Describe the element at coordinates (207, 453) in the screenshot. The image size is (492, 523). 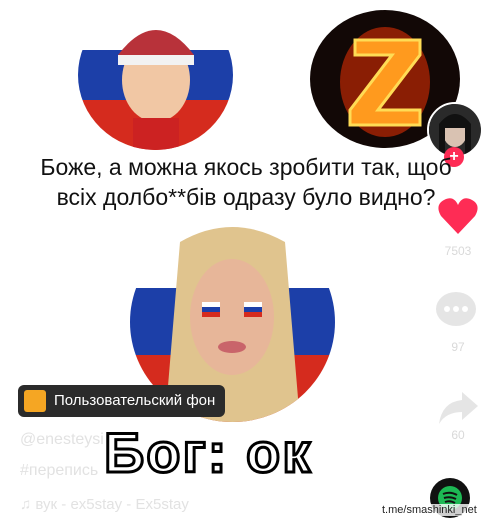
I see `overlay-big-text: Бог: ок` at that location.